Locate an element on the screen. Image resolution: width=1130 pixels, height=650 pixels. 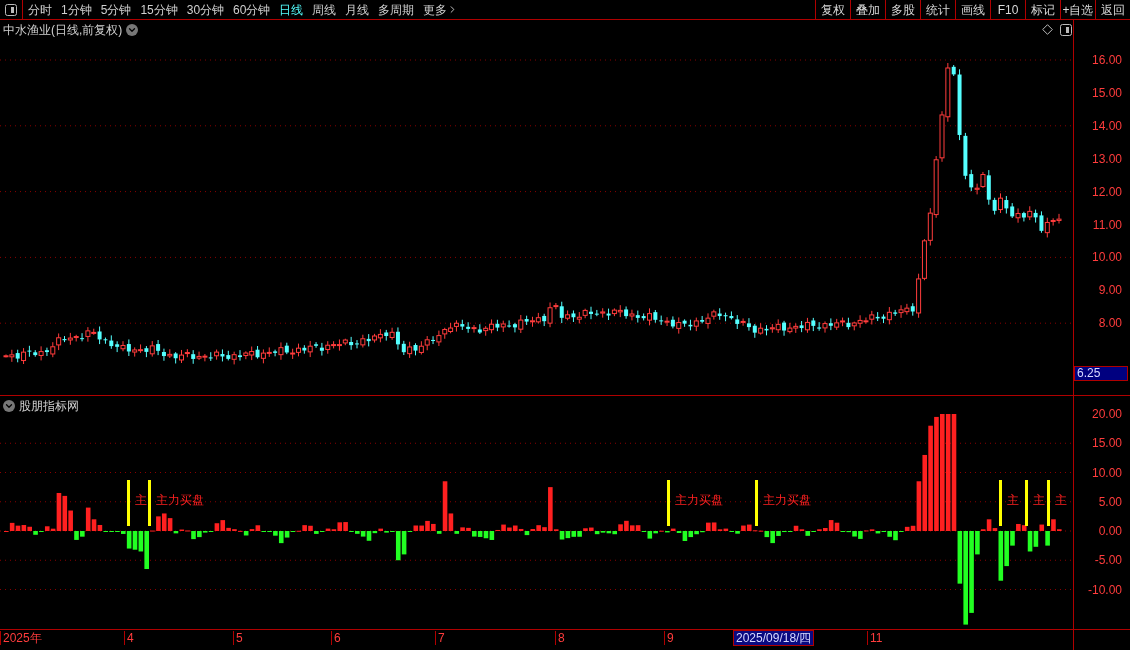
period-tab: 月线 is located at coordinates (357, 9).